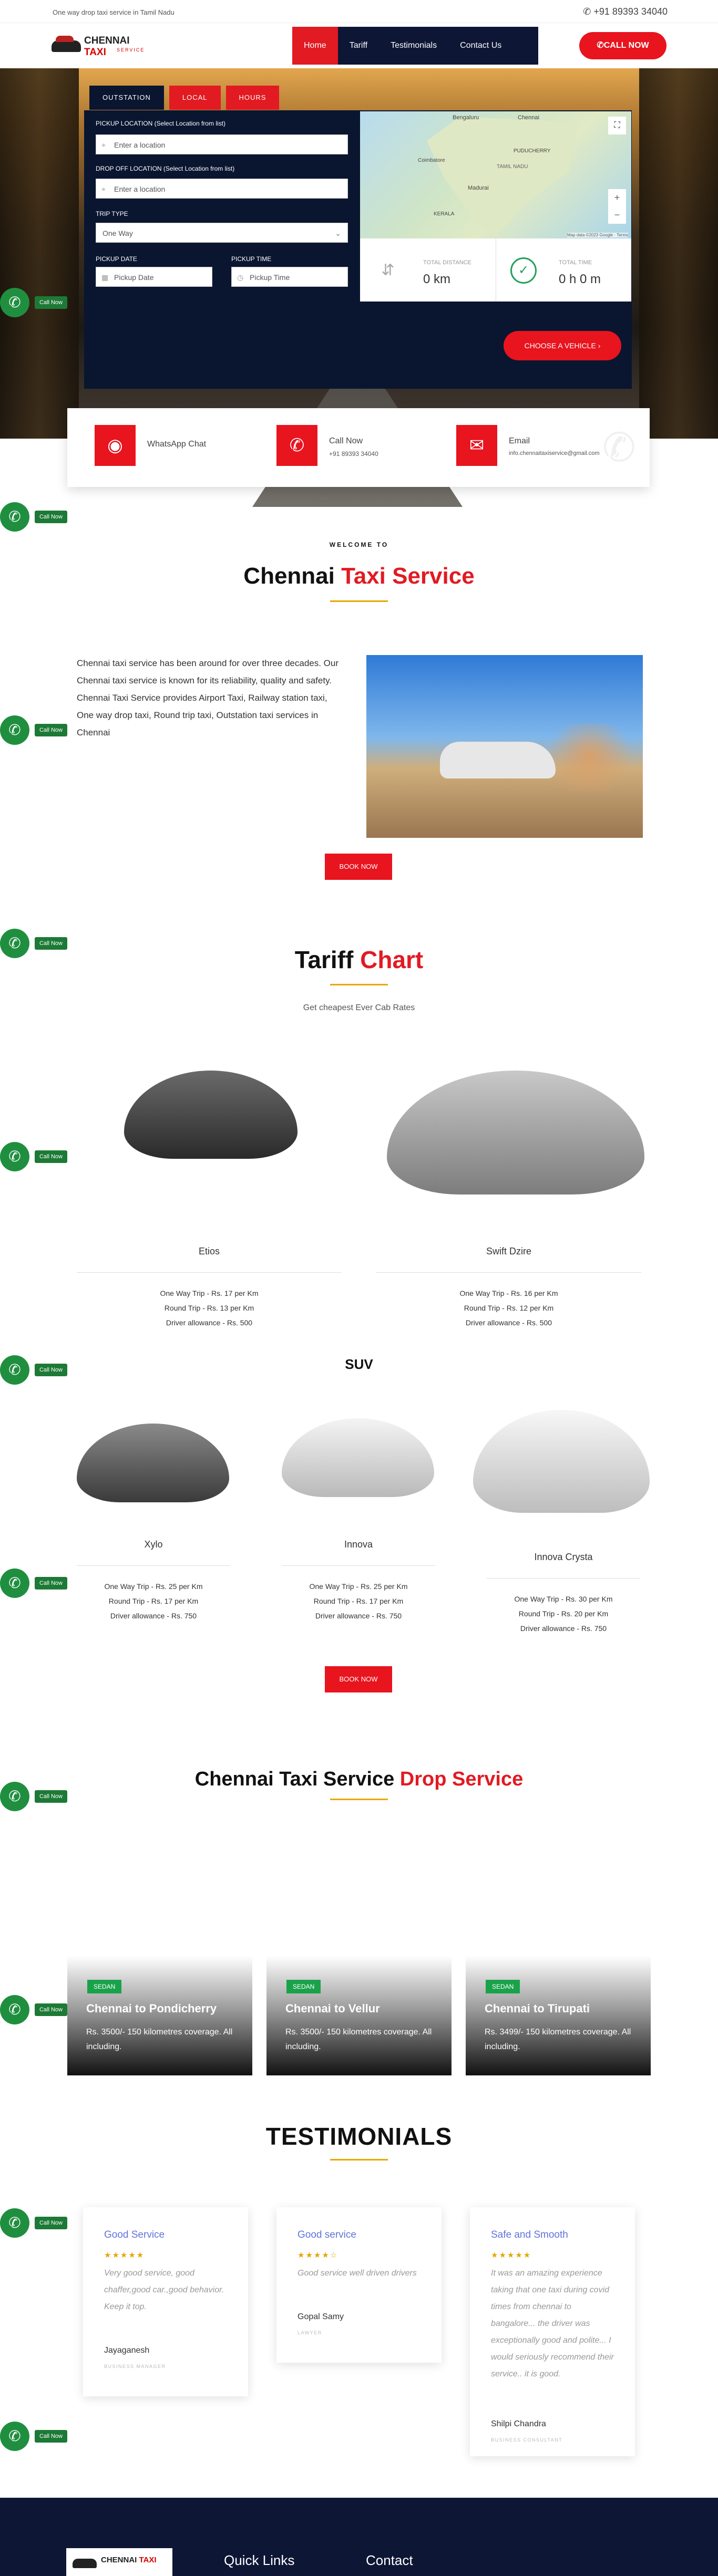  I want to click on crysta-driver-allowance: Driver allowance - Rs. 750, so click(563, 1628).